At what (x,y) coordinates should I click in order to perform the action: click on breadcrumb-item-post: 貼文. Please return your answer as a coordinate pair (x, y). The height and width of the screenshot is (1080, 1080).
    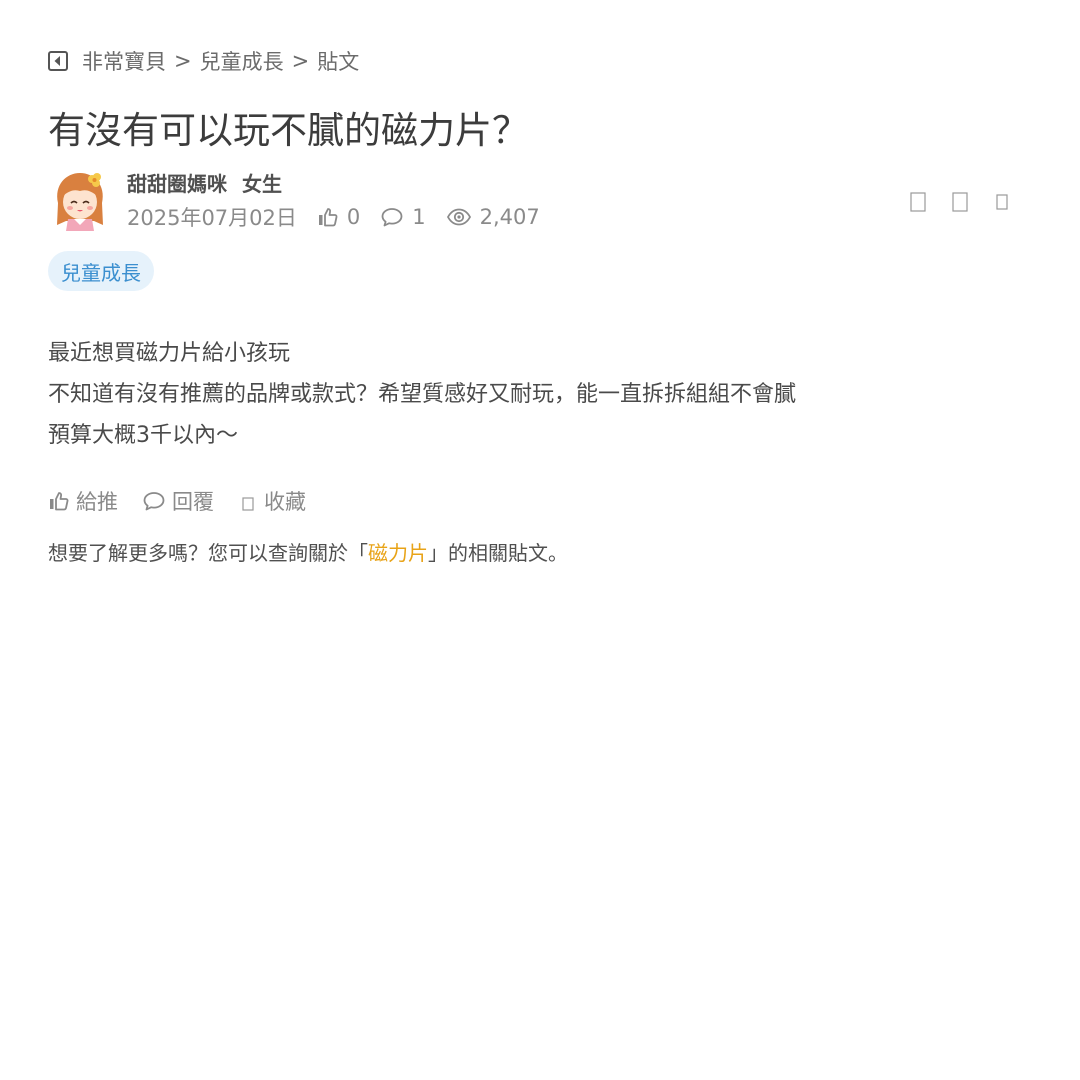
    Looking at the image, I should click on (338, 62).